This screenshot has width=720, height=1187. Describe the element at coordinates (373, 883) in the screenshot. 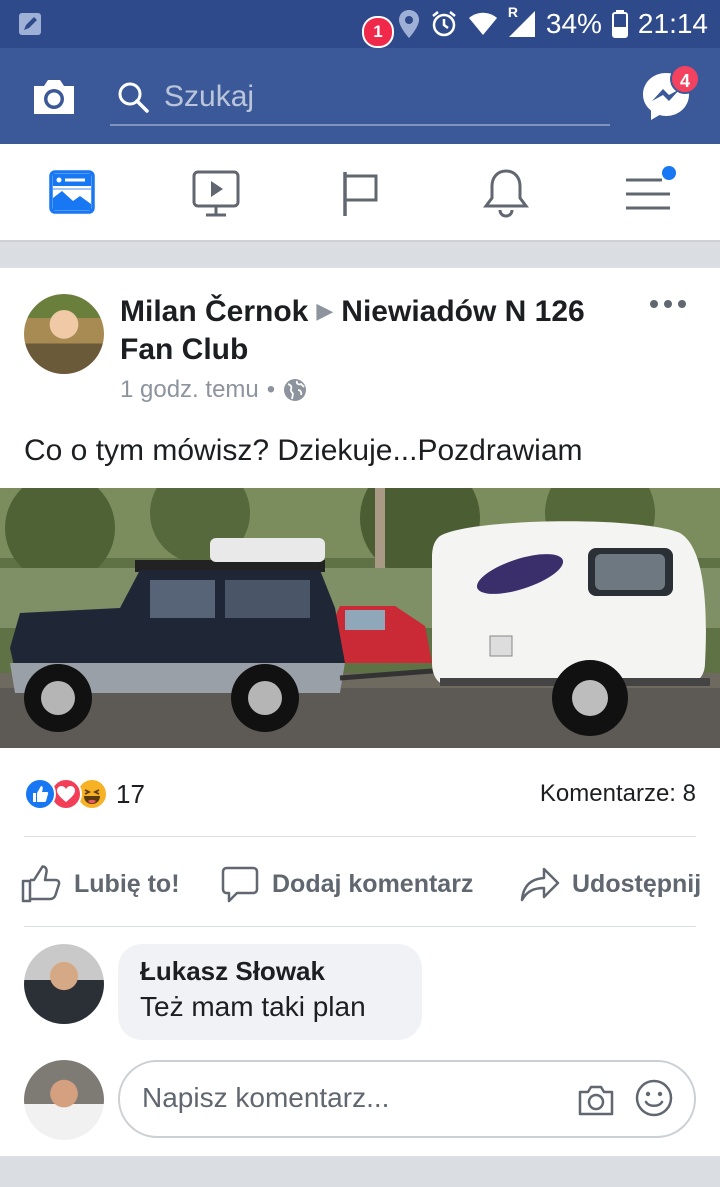

I see `comment-label: Dodaj komentarz` at that location.